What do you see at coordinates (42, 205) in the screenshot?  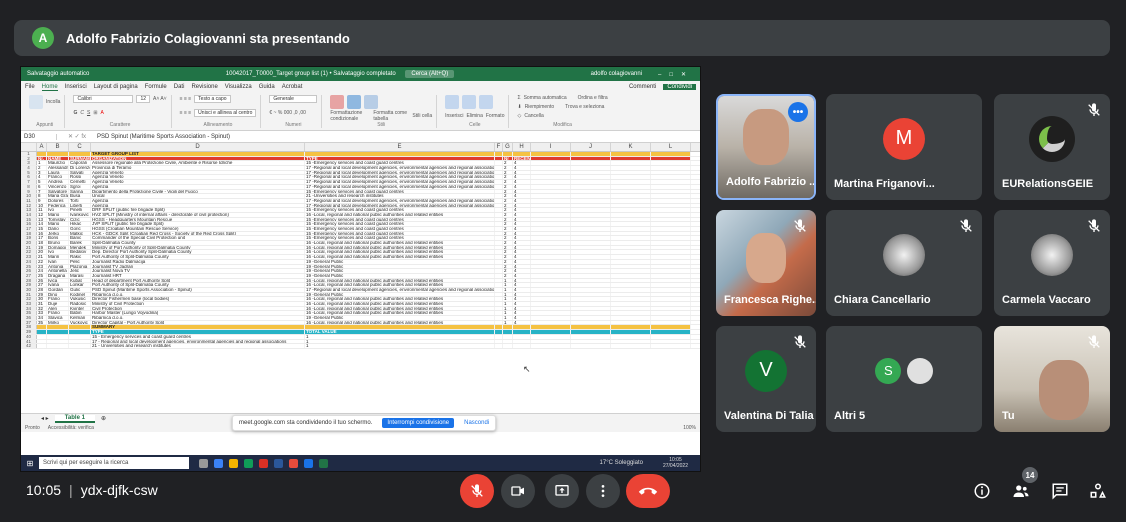 I see `cell: 10` at bounding box center [42, 205].